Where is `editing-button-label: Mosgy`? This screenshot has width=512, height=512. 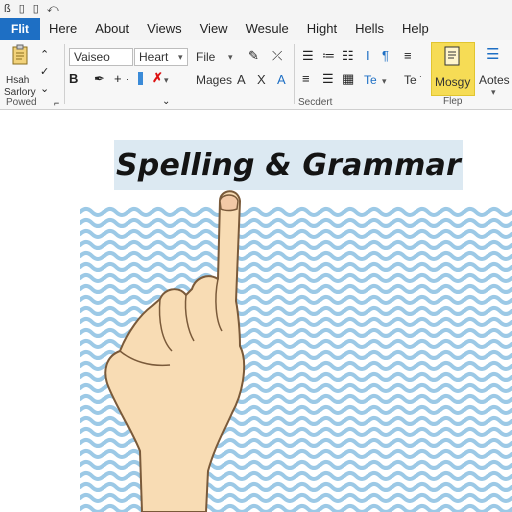 editing-button-label: Mosgy is located at coordinates (453, 82).